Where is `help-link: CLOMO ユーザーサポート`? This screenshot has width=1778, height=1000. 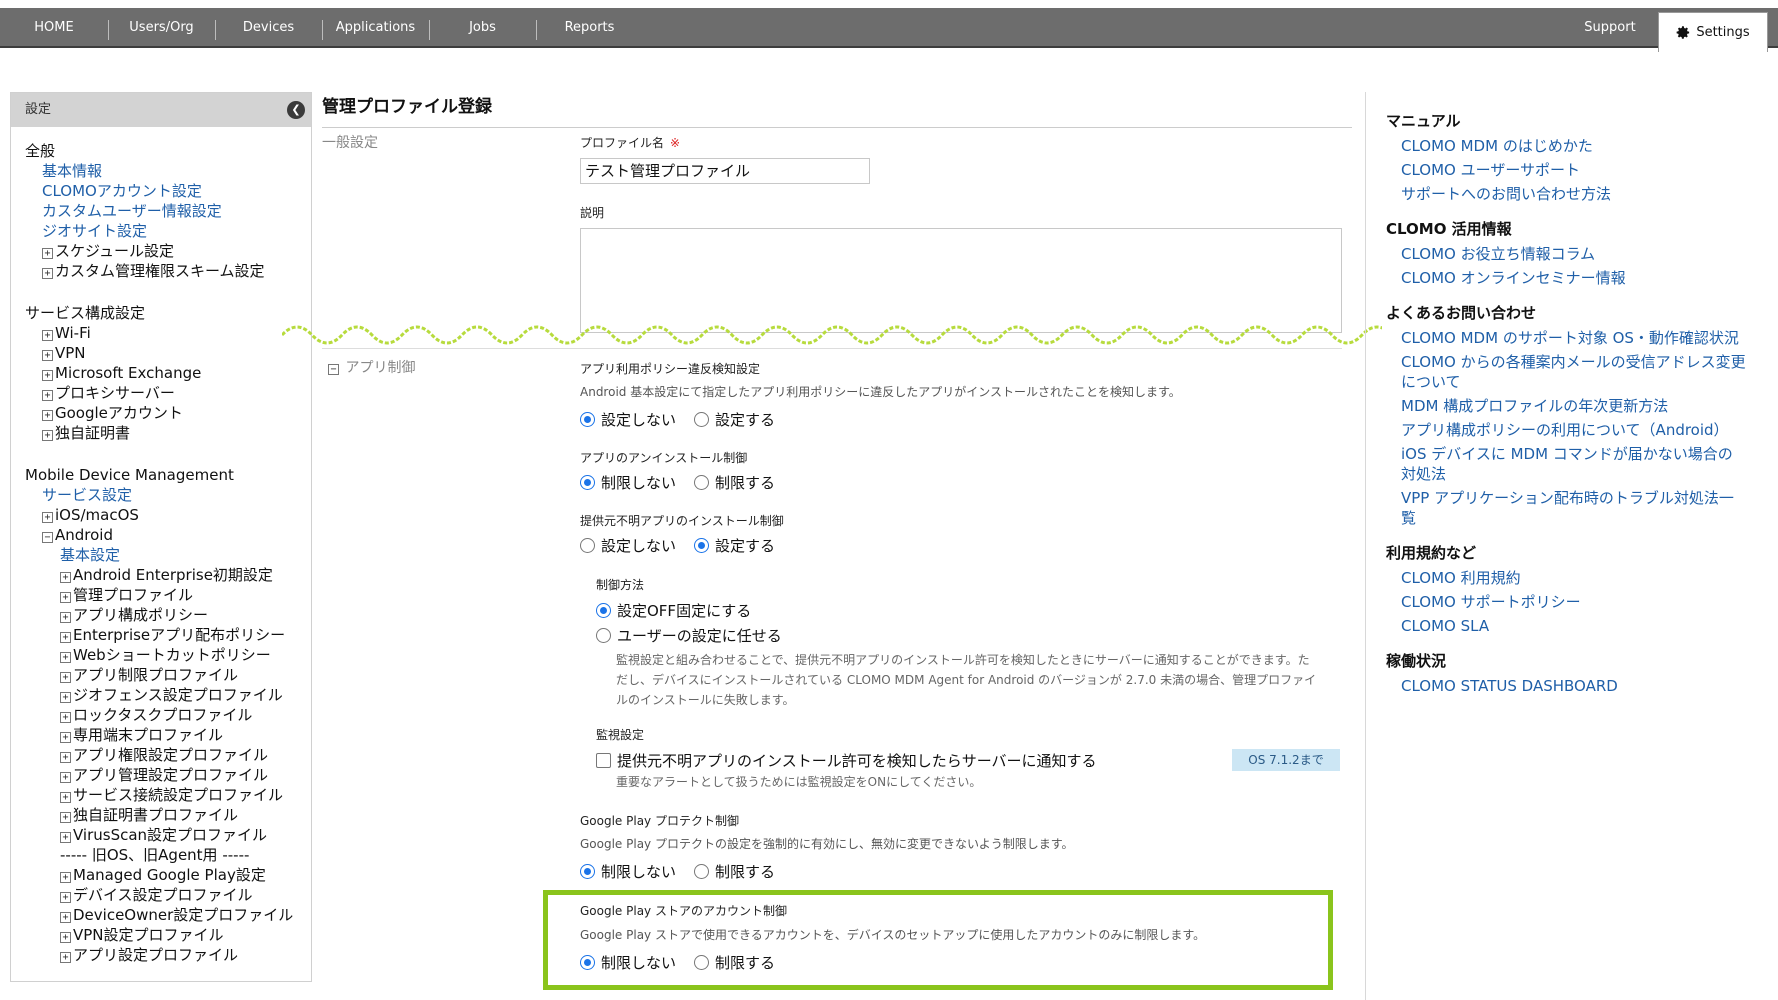
help-link: CLOMO ユーザーサポート is located at coordinates (1566, 170).